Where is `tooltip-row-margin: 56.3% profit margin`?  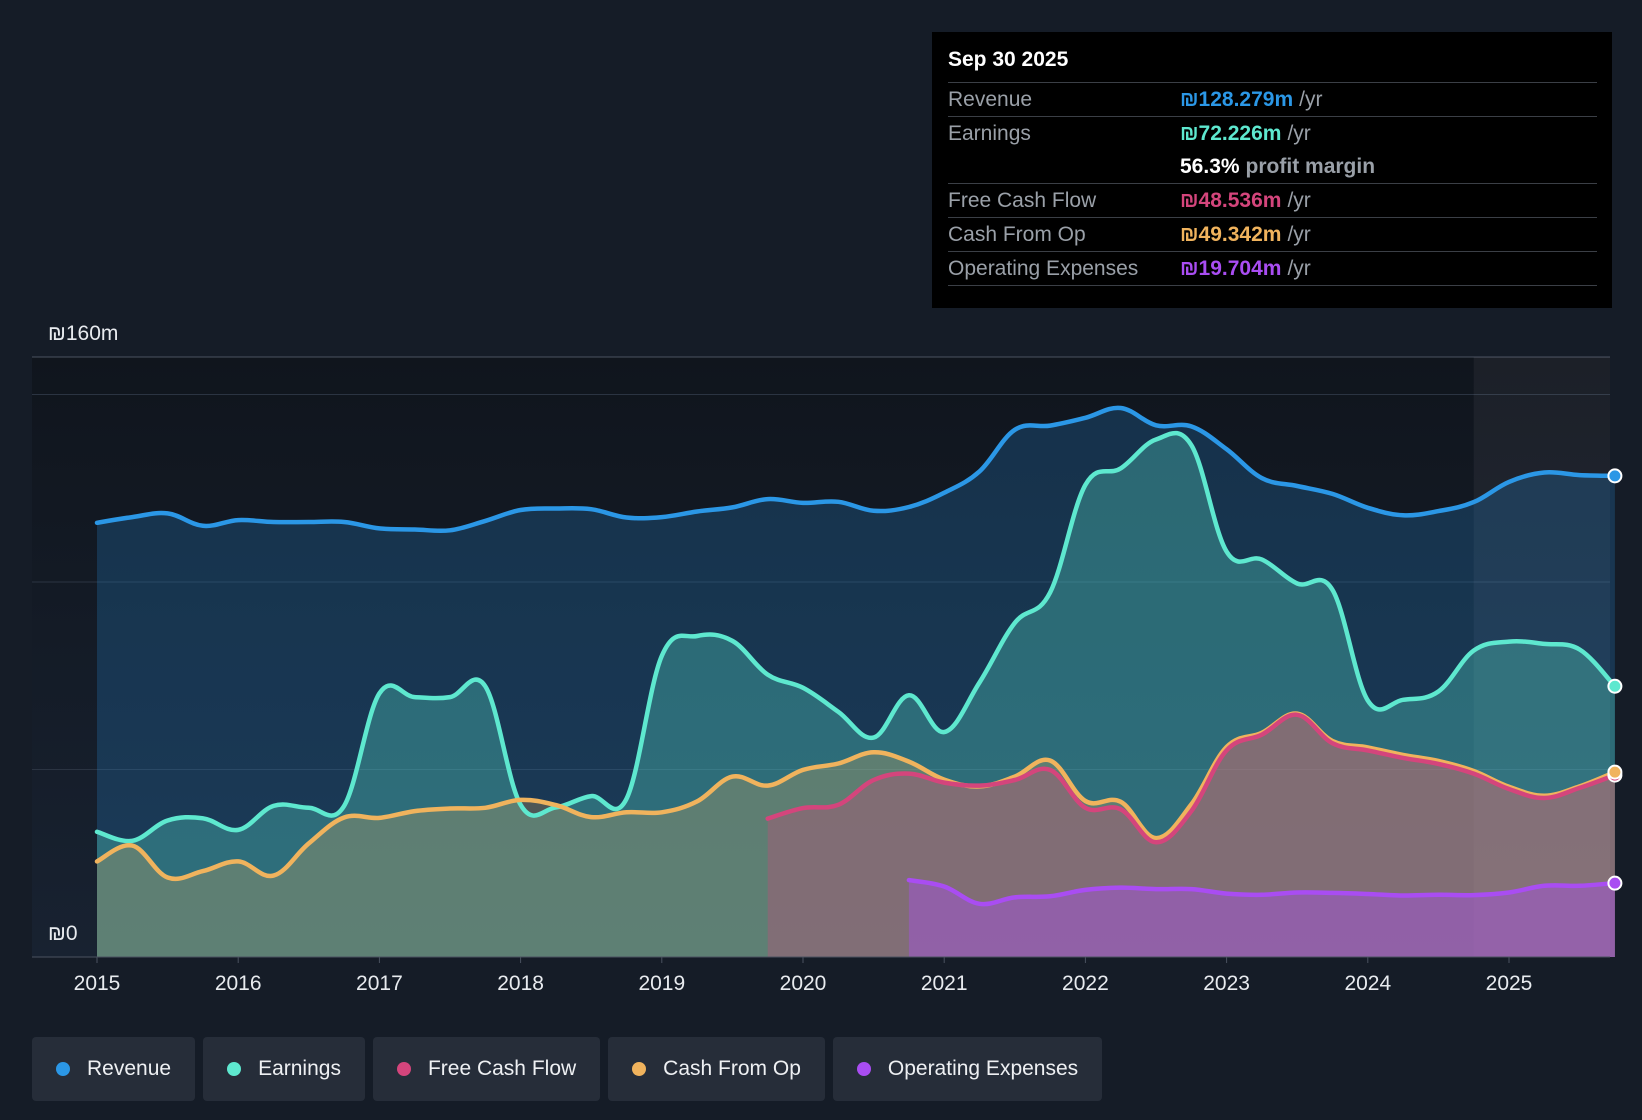
tooltip-row-margin: 56.3% profit margin is located at coordinates (1272, 166).